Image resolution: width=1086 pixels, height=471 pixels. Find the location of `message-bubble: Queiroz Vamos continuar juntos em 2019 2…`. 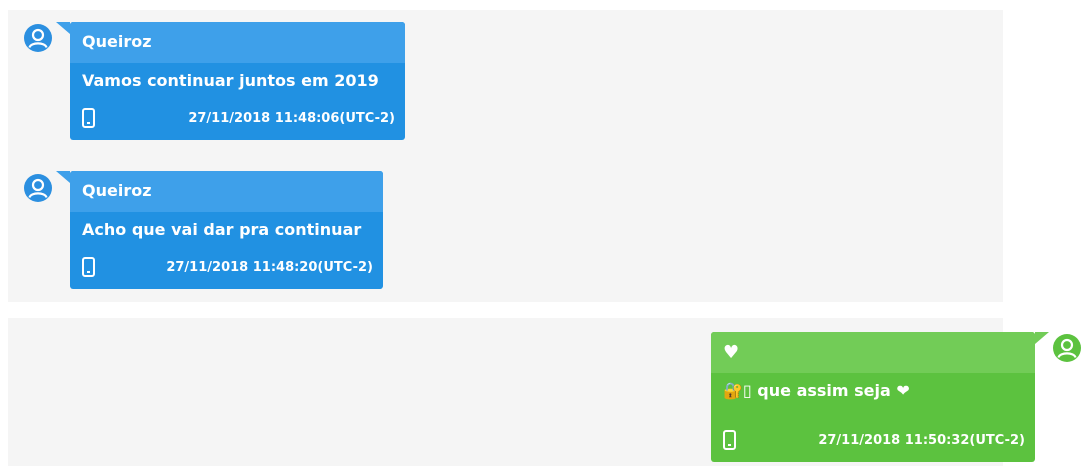

message-bubble: Queiroz Vamos continuar juntos em 2019 2… is located at coordinates (237, 81).